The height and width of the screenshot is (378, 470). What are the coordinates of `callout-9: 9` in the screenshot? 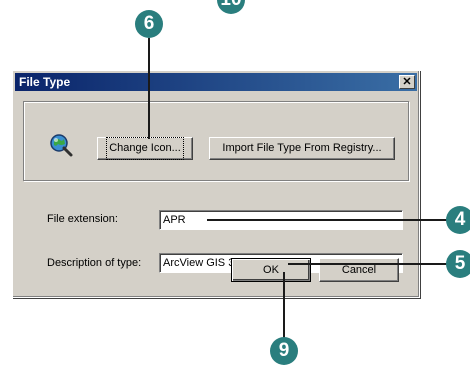 It's located at (284, 351).